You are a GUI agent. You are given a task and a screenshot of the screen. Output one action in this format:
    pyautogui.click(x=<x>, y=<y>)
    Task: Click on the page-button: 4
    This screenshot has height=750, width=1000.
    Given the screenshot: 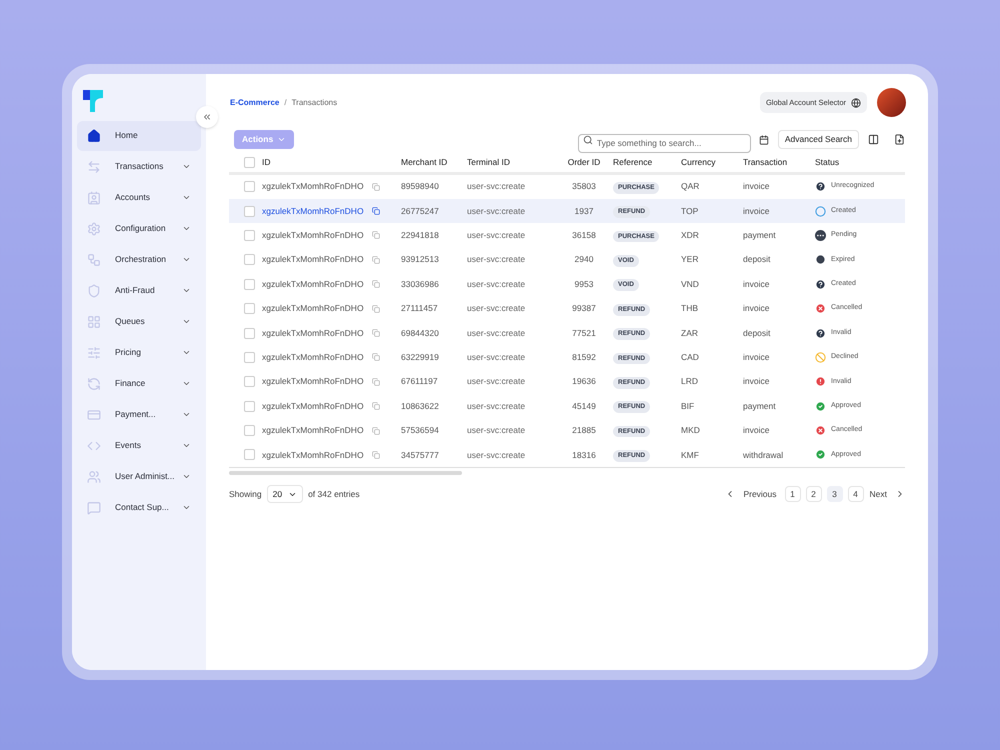 What is the action you would take?
    pyautogui.click(x=856, y=494)
    